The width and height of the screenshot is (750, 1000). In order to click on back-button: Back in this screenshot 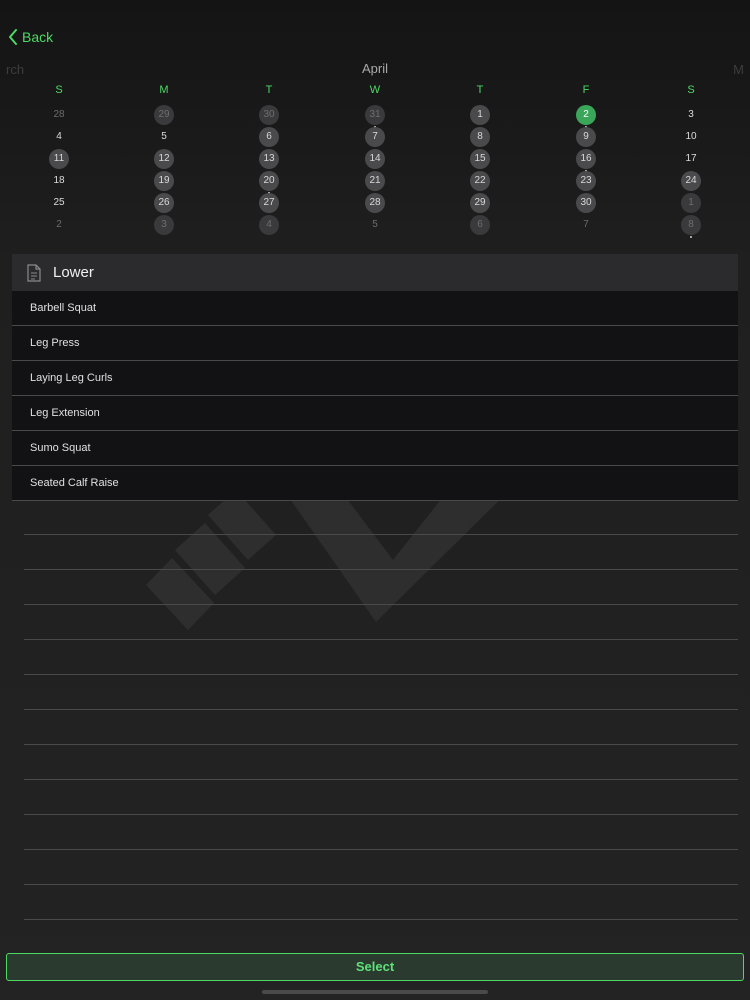, I will do `click(30, 37)`.